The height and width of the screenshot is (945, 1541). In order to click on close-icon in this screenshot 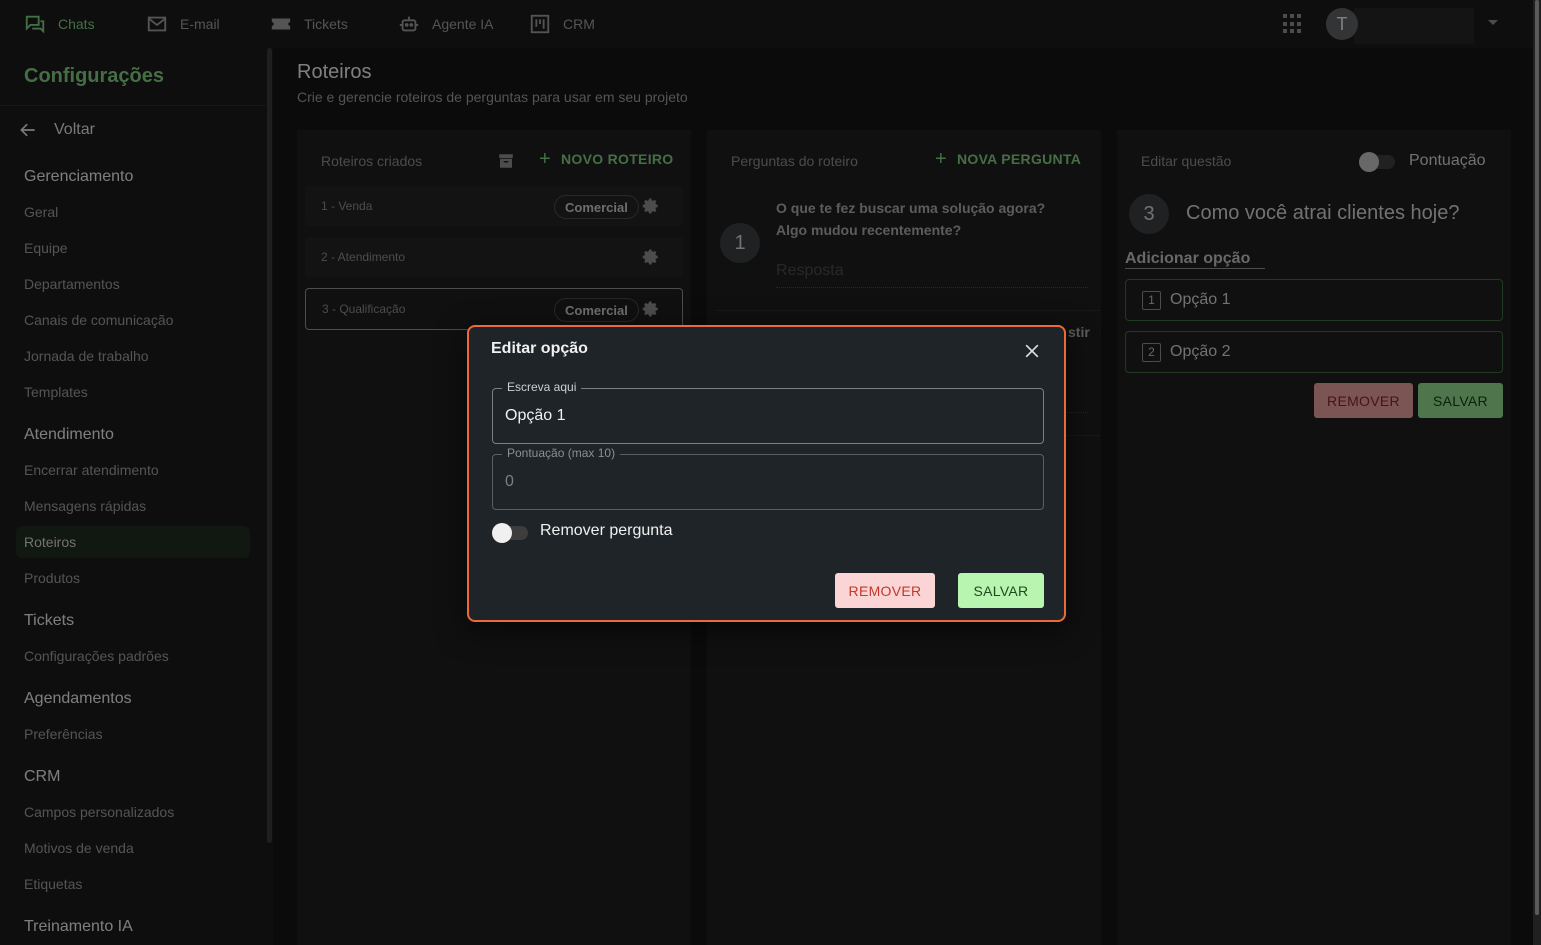, I will do `click(1032, 351)`.